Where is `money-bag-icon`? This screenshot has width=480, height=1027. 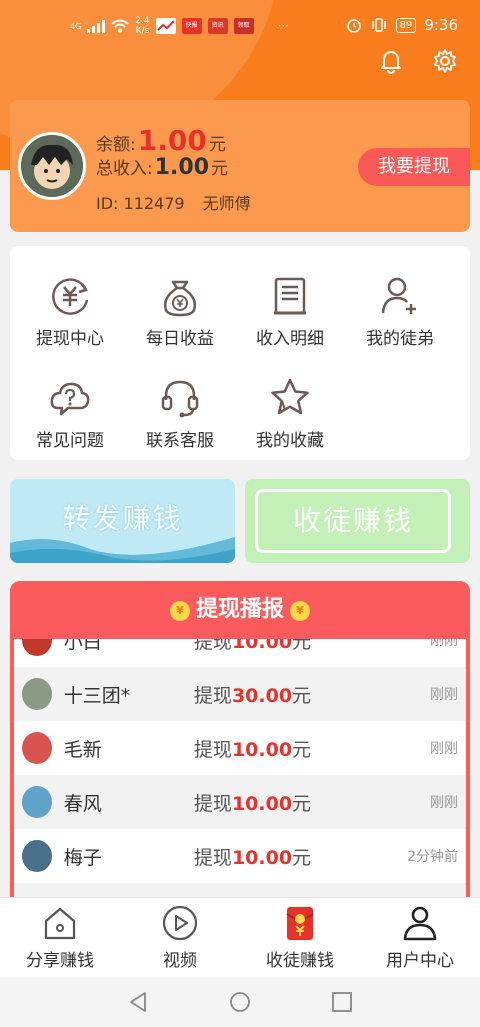 money-bag-icon is located at coordinates (180, 298).